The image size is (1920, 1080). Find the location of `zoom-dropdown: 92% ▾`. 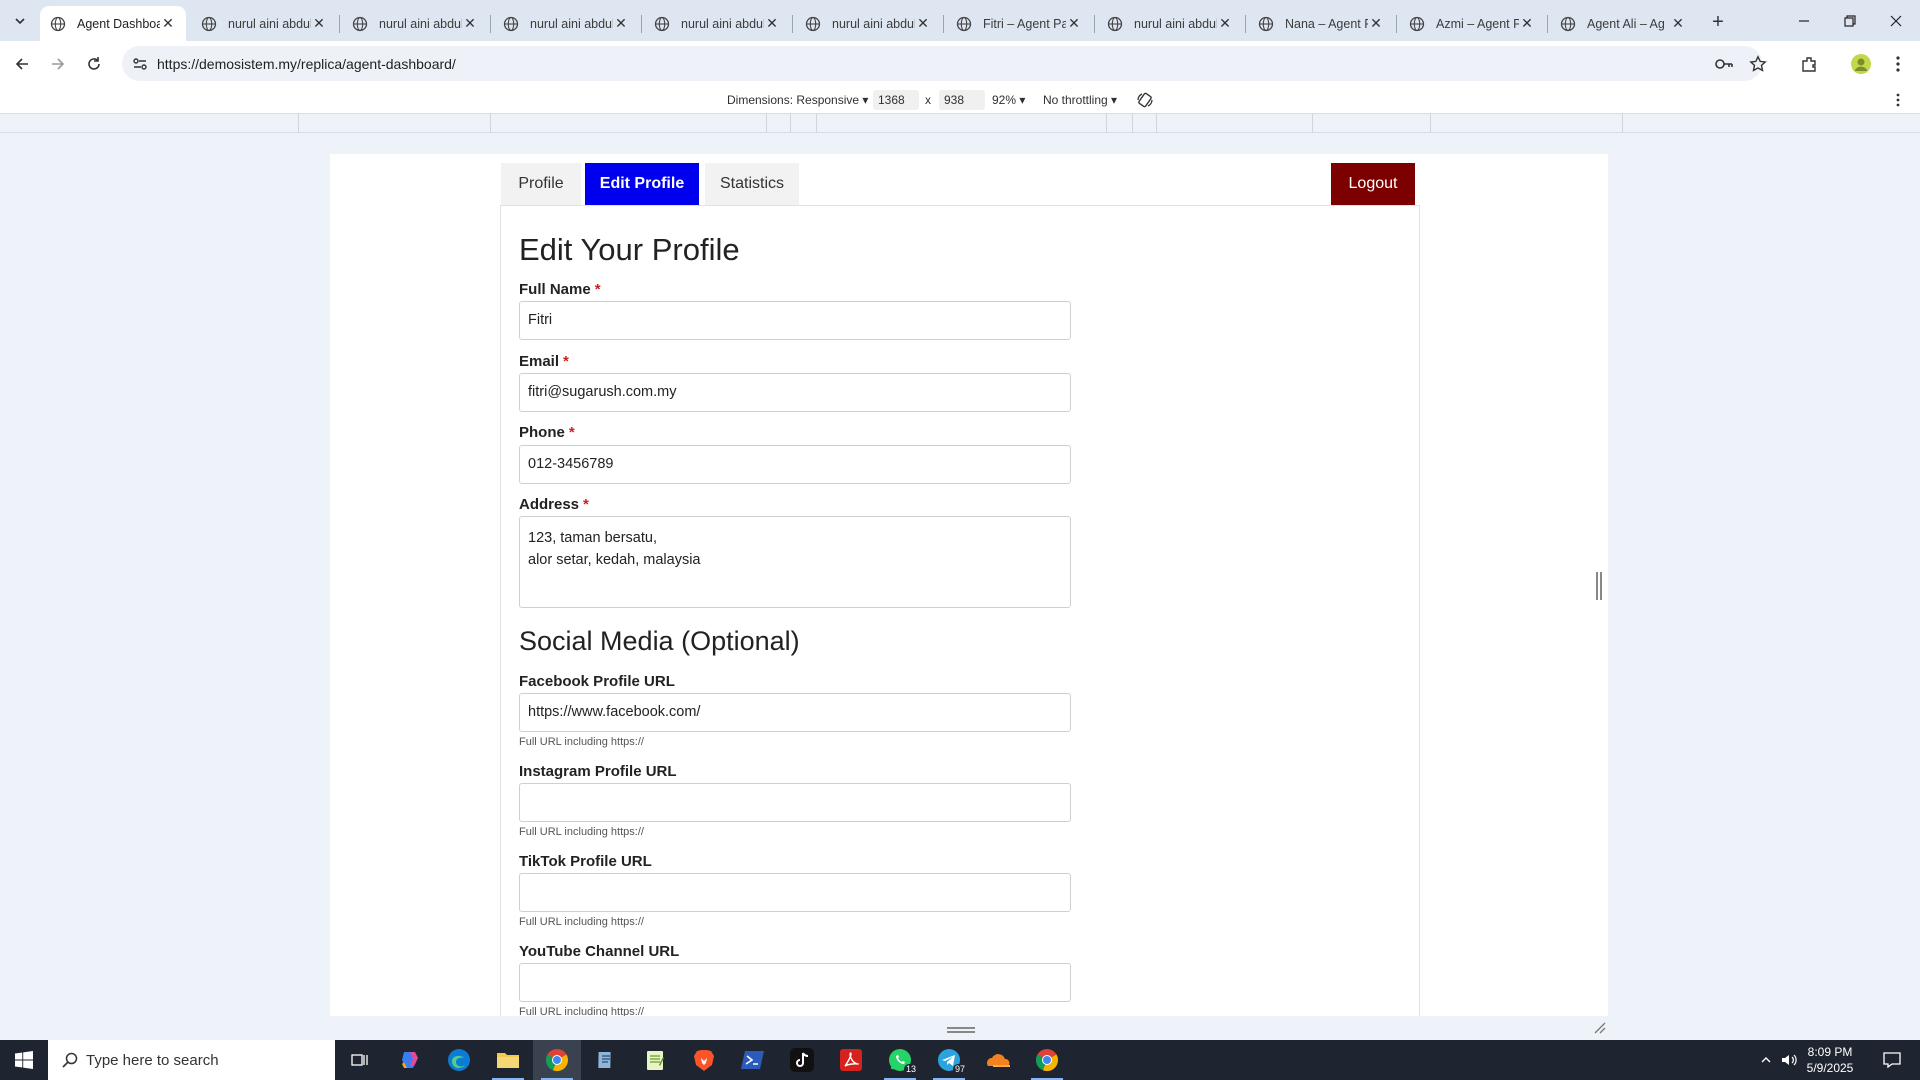

zoom-dropdown: 92% ▾ is located at coordinates (1008, 100).